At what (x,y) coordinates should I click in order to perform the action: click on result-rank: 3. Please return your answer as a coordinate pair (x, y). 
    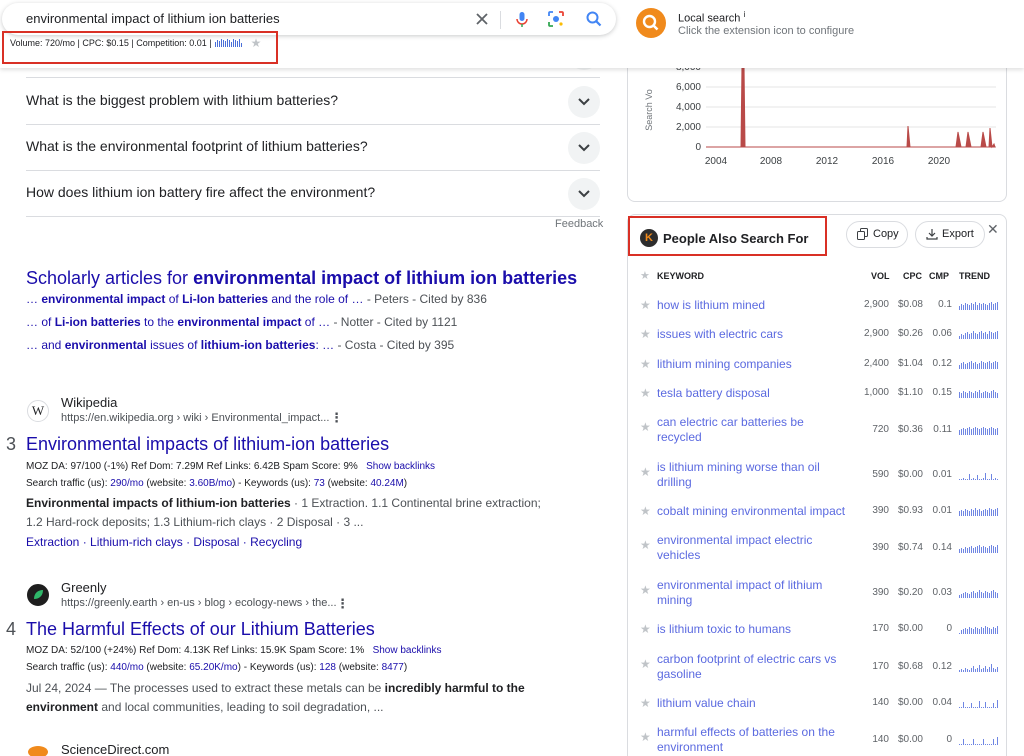
    Looking at the image, I should click on (11, 444).